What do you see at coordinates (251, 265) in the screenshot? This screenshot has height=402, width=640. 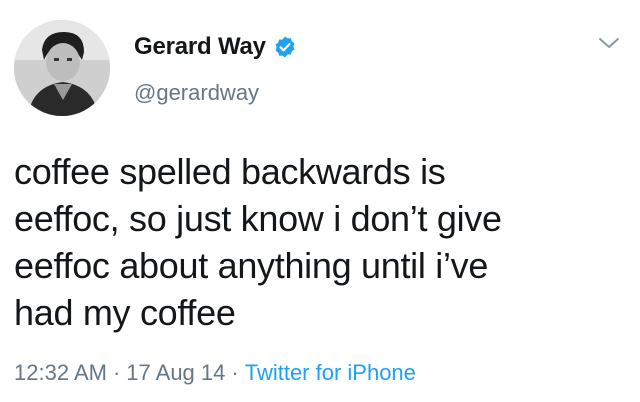 I see `tweet-text-line: eeffoc about anything until i’ve` at bounding box center [251, 265].